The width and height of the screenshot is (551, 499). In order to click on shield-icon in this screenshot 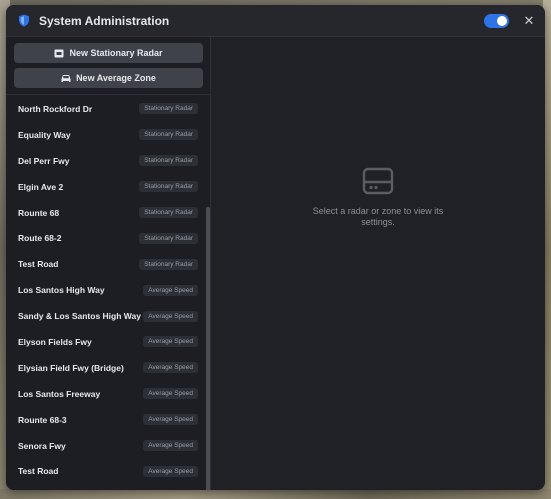, I will do `click(24, 21)`.